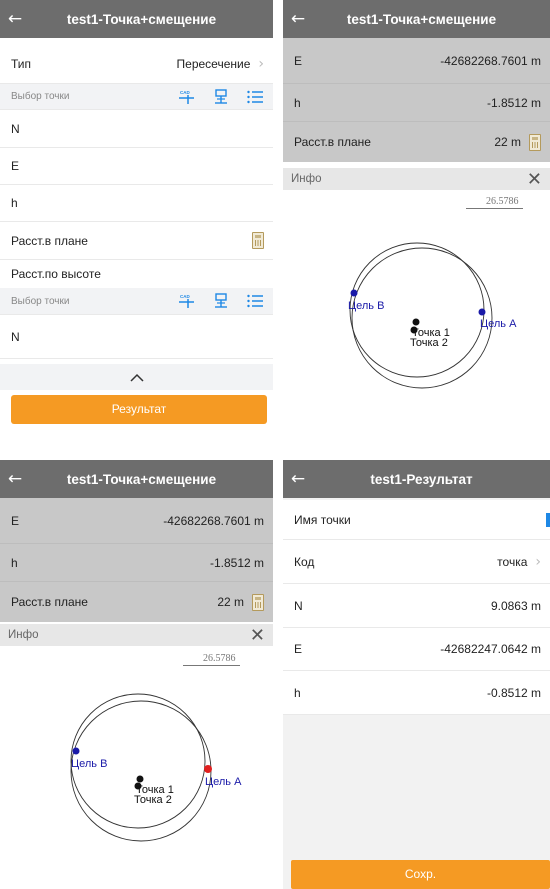  What do you see at coordinates (49, 240) in the screenshot?
I see `dist-plan-label: Расст.в плане` at bounding box center [49, 240].